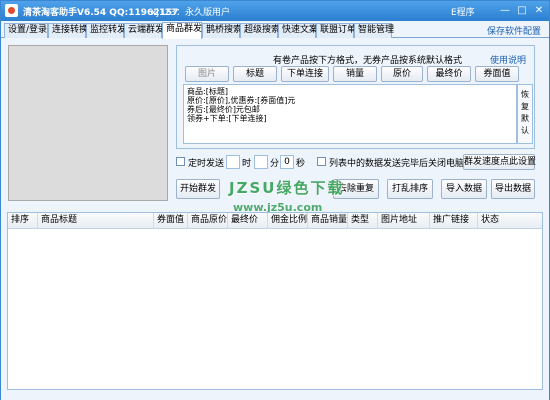 This screenshot has height=400, width=550. I want to click on tab-product-broadcast: 商品群发, so click(182, 30).